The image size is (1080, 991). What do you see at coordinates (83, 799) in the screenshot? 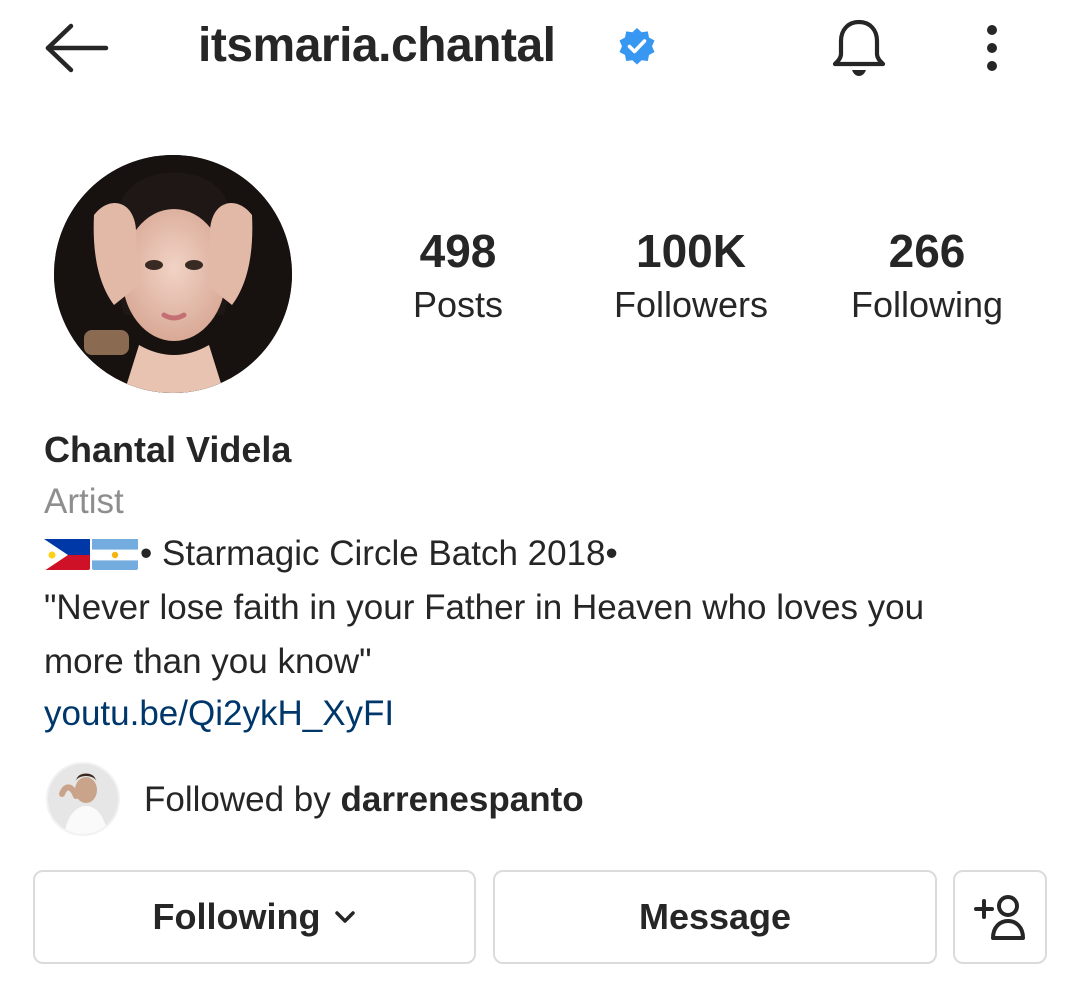
I see `mutual-follower-avatar` at bounding box center [83, 799].